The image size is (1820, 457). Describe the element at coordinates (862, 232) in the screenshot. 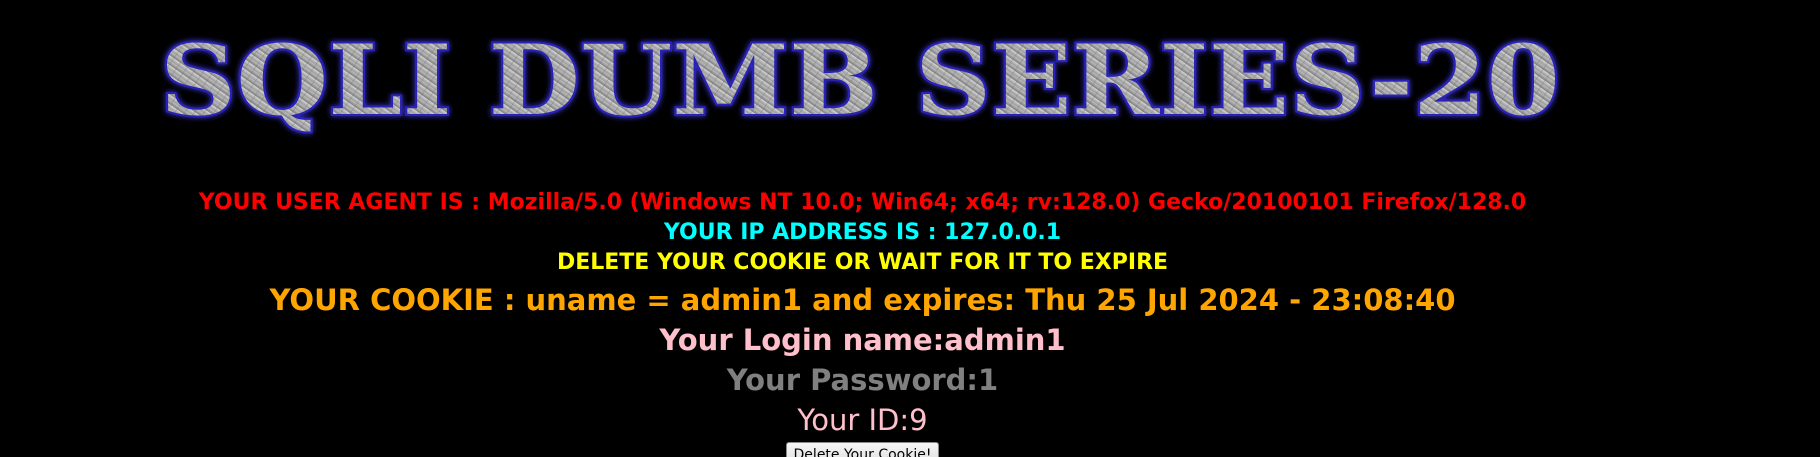

I see `ip-address-text: YOUR IP ADDRESS IS : 127.0.0.1` at that location.